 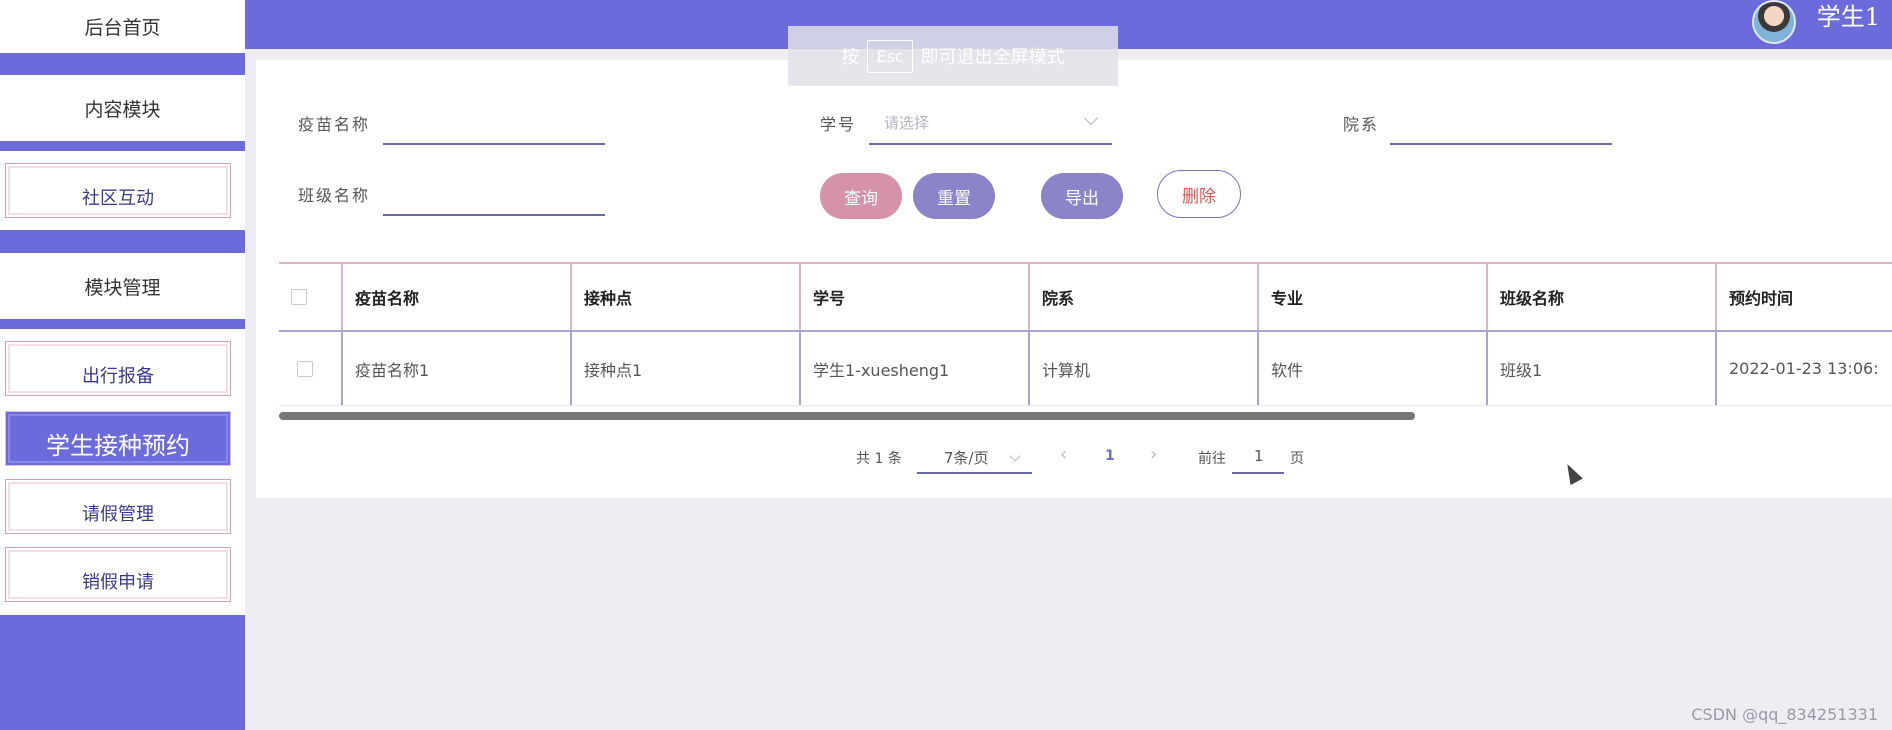 I want to click on sidebar-item-leave-cancel-label: 销假申请, so click(x=118, y=582).